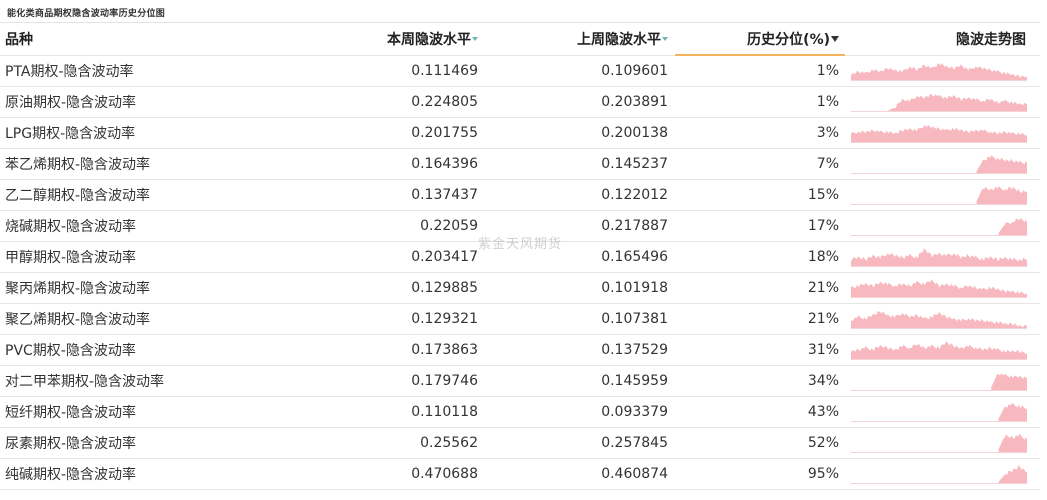 Image resolution: width=1047 pixels, height=500 pixels. What do you see at coordinates (150, 350) in the screenshot?
I see `cell-name: PVC期权-隐含波动率` at bounding box center [150, 350].